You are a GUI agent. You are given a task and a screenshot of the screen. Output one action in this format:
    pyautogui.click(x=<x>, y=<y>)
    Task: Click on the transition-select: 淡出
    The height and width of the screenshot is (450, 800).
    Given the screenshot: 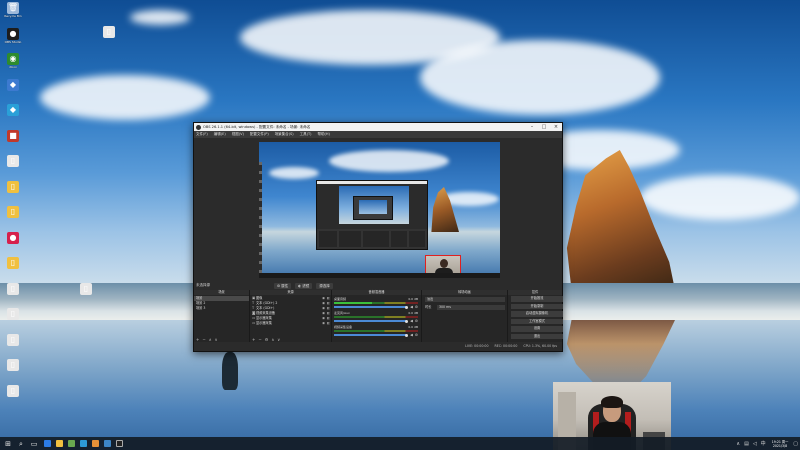 What is the action you would take?
    pyautogui.click(x=465, y=299)
    